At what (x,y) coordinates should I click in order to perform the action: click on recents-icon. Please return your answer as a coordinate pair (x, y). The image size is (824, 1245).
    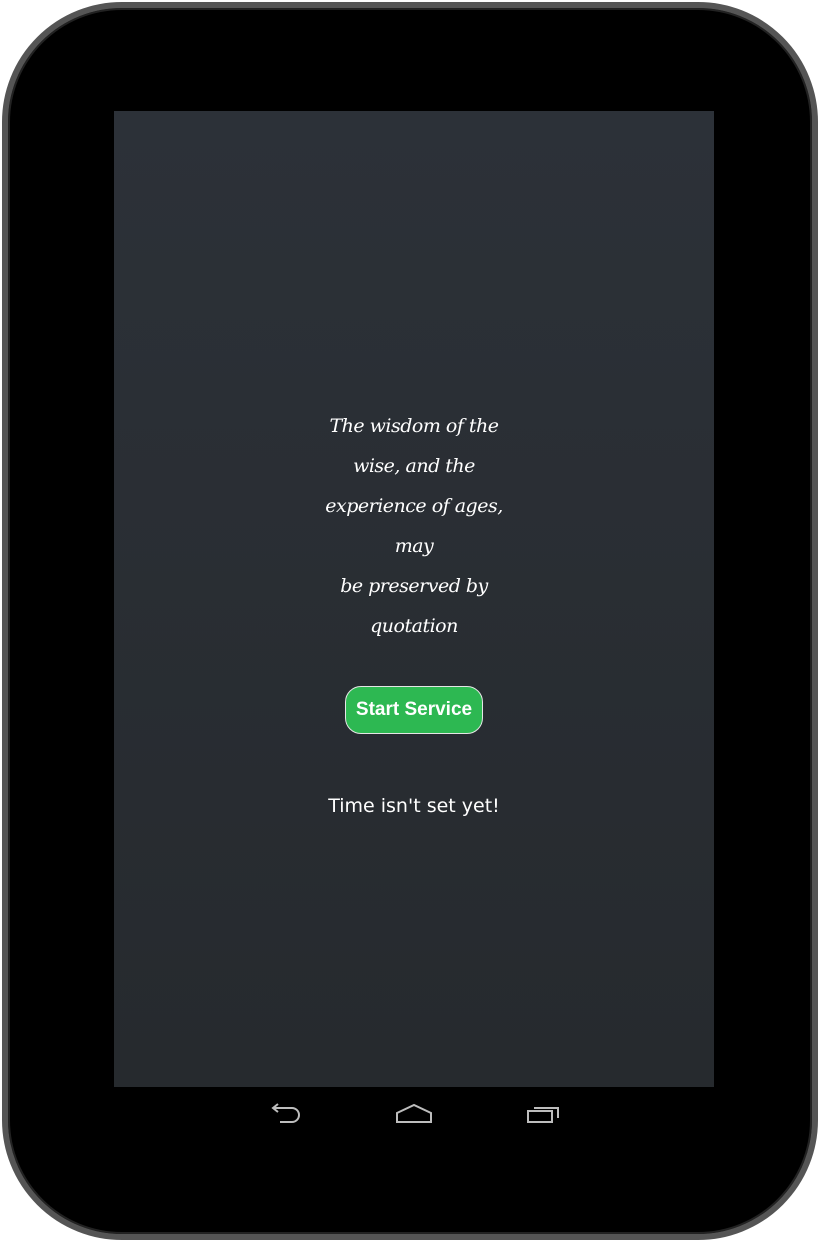
    Looking at the image, I should click on (543, 1115).